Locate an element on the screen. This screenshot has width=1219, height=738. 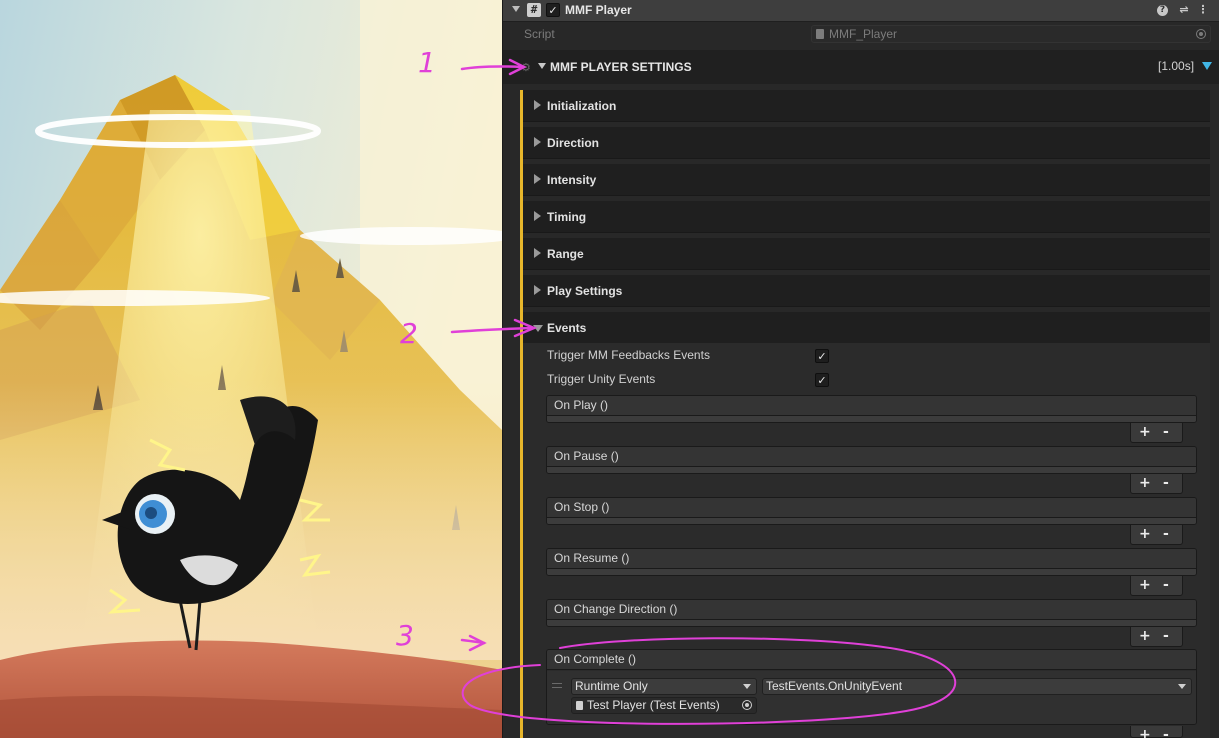
section-direction: Direction is located at coordinates (866, 143).